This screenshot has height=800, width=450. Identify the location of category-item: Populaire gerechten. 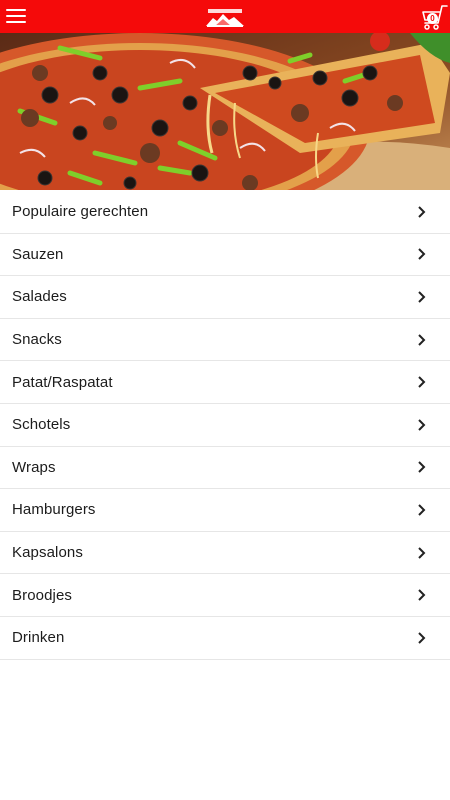
(225, 212).